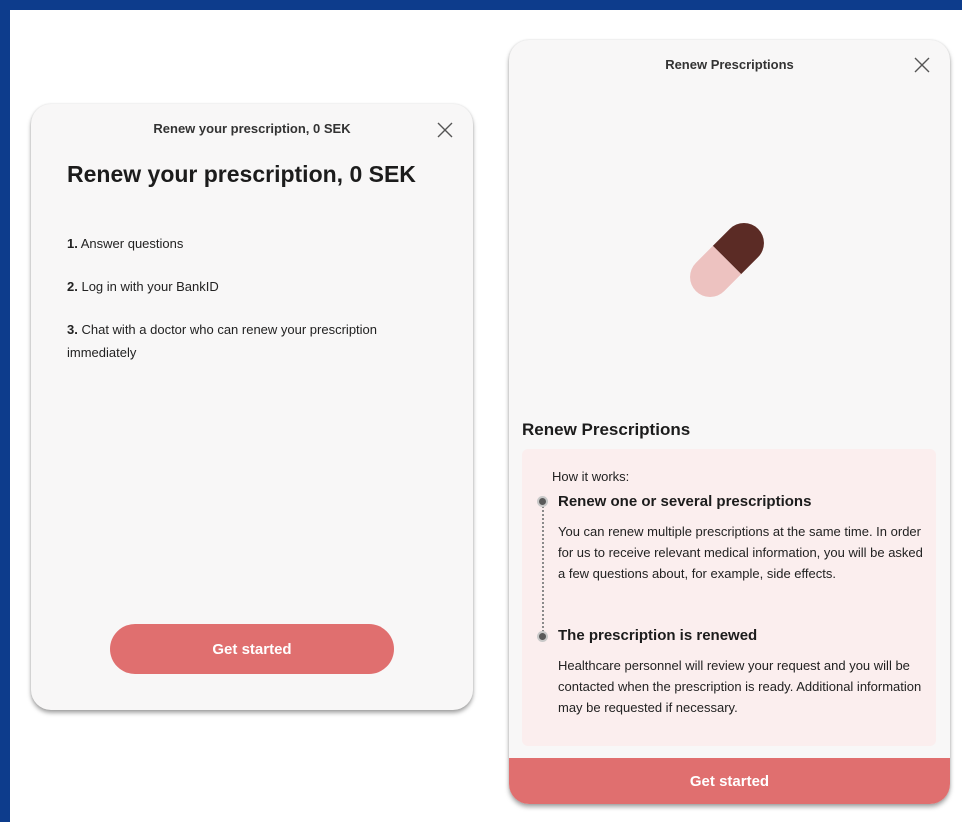 This screenshot has height=822, width=962. What do you see at coordinates (658, 635) in the screenshot?
I see `timeline-item-title: The prescription is renewed` at bounding box center [658, 635].